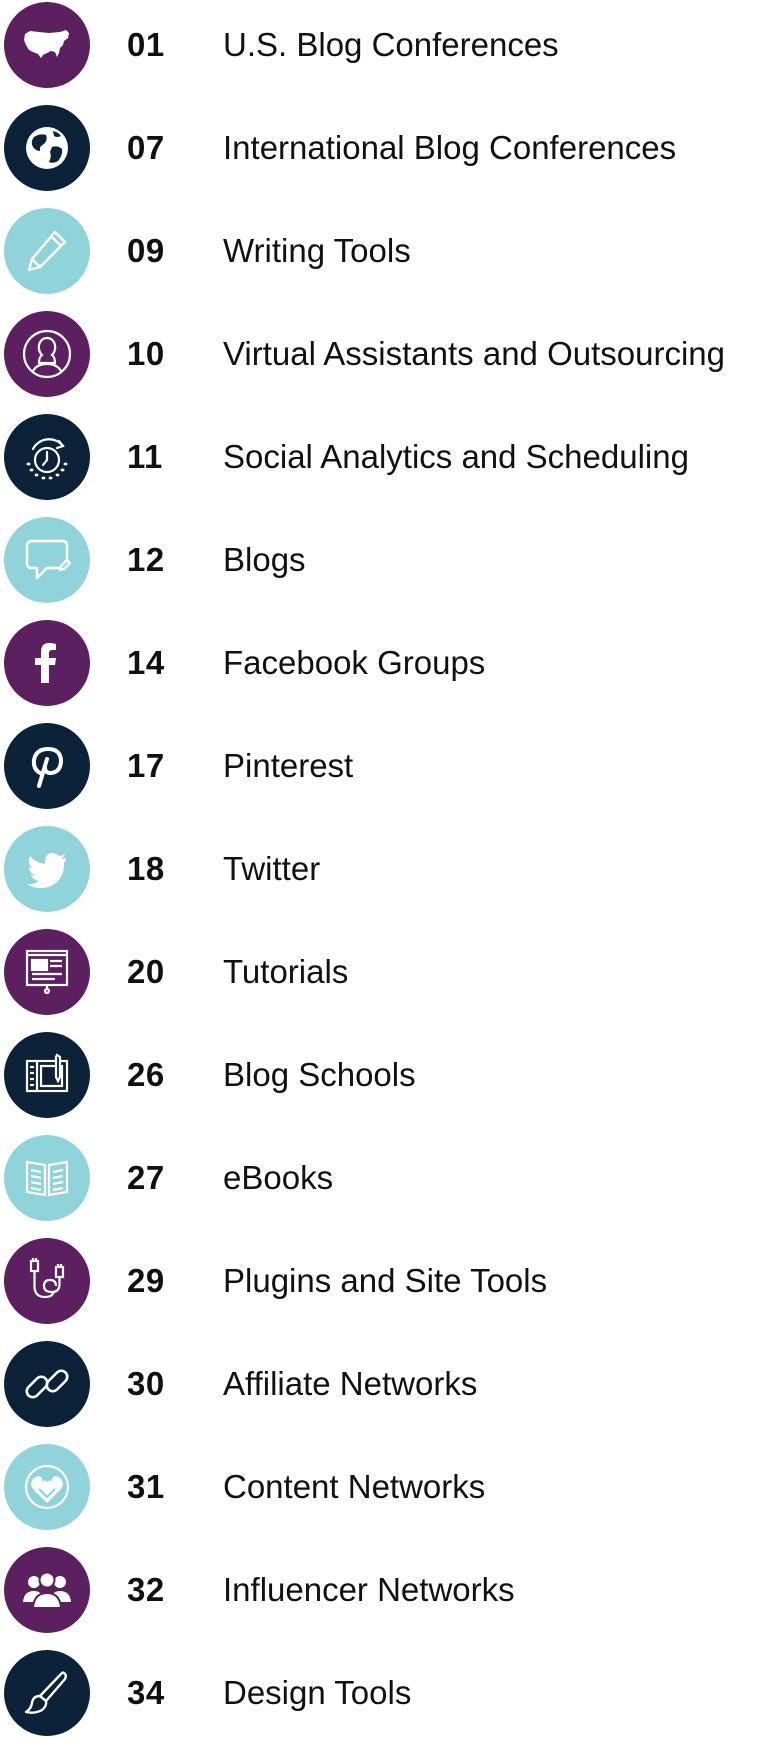  Describe the element at coordinates (319, 1074) in the screenshot. I see `entry-title: Blog Schools` at that location.